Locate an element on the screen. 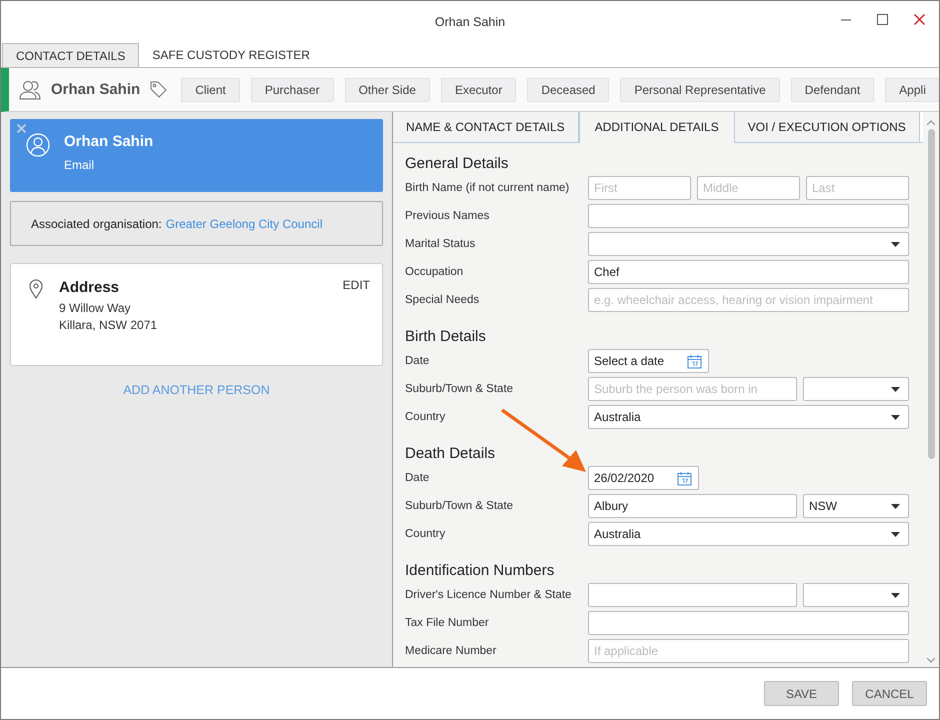 The image size is (940, 720). section-title: Identification Numbers is located at coordinates (480, 570).